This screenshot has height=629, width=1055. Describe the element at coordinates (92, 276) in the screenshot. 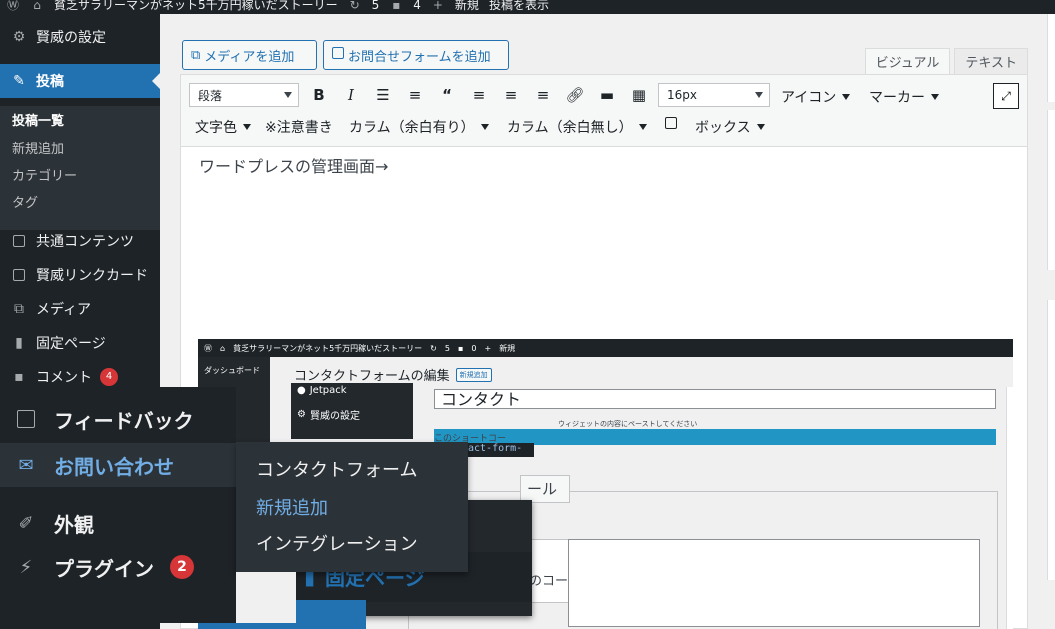

I see `sidebar-item-label: 賢威リンクカード` at that location.